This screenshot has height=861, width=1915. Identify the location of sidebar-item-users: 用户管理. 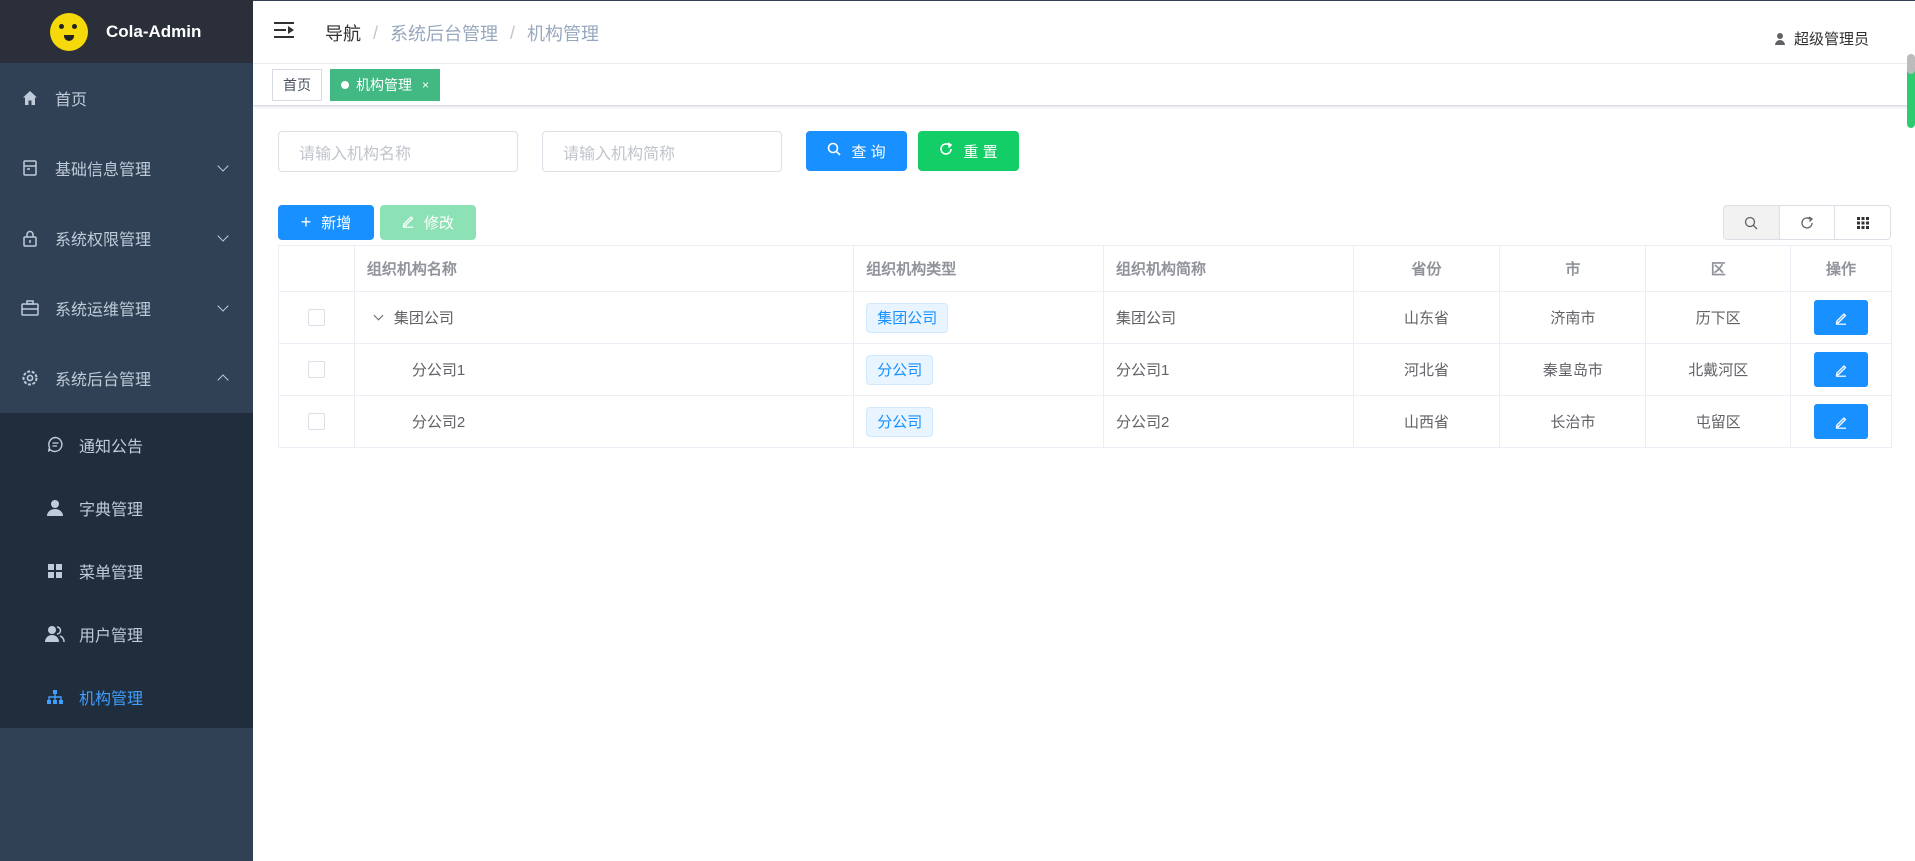
(126, 633).